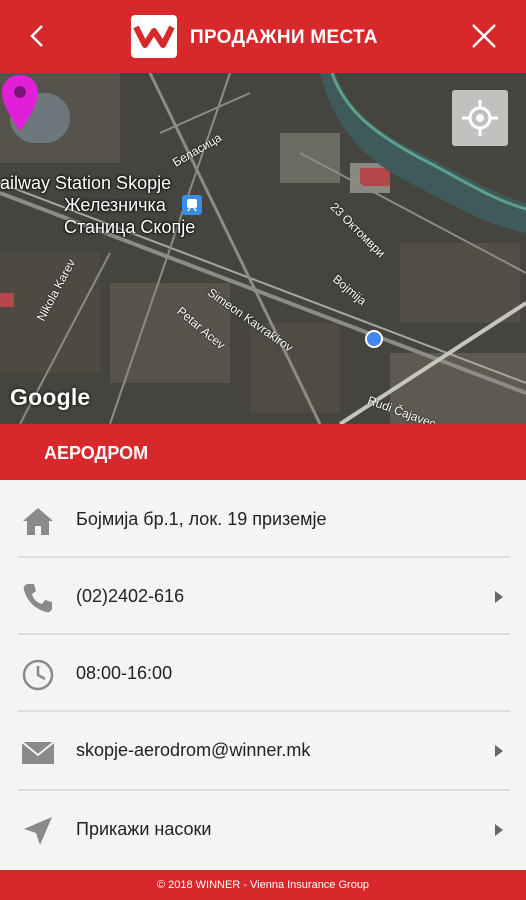 This screenshot has height=900, width=526. I want to click on location-name-bar: АЕРОДРОМ, so click(263, 452).